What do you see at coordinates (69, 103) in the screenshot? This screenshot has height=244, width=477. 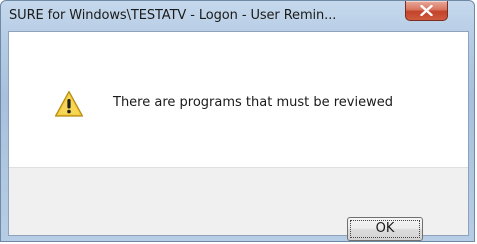 I see `warning-icon` at bounding box center [69, 103].